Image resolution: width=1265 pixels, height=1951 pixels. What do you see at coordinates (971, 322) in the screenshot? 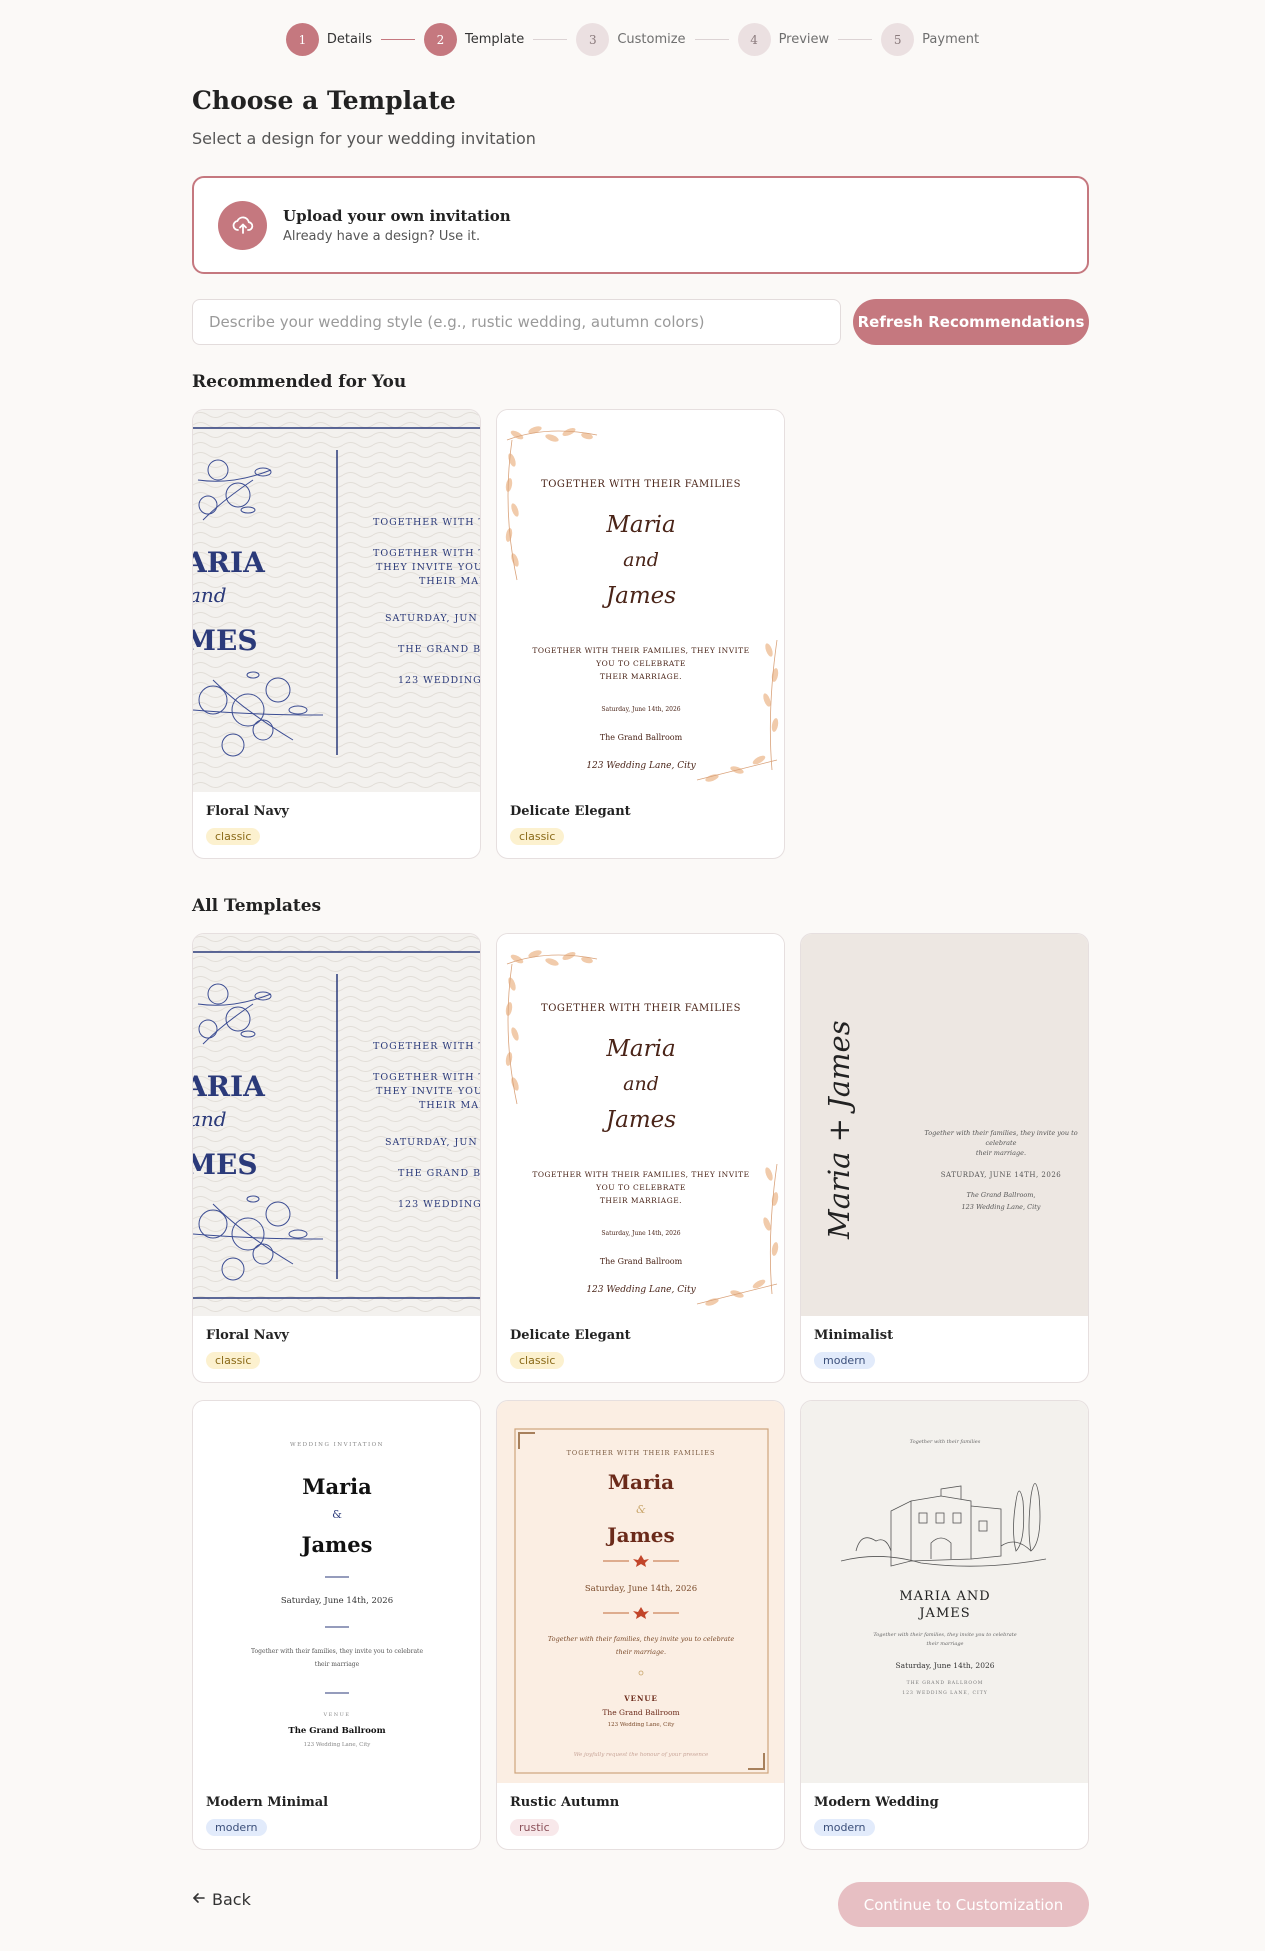
I see `refresh-recommendations-button: Refresh Recommendations` at bounding box center [971, 322].